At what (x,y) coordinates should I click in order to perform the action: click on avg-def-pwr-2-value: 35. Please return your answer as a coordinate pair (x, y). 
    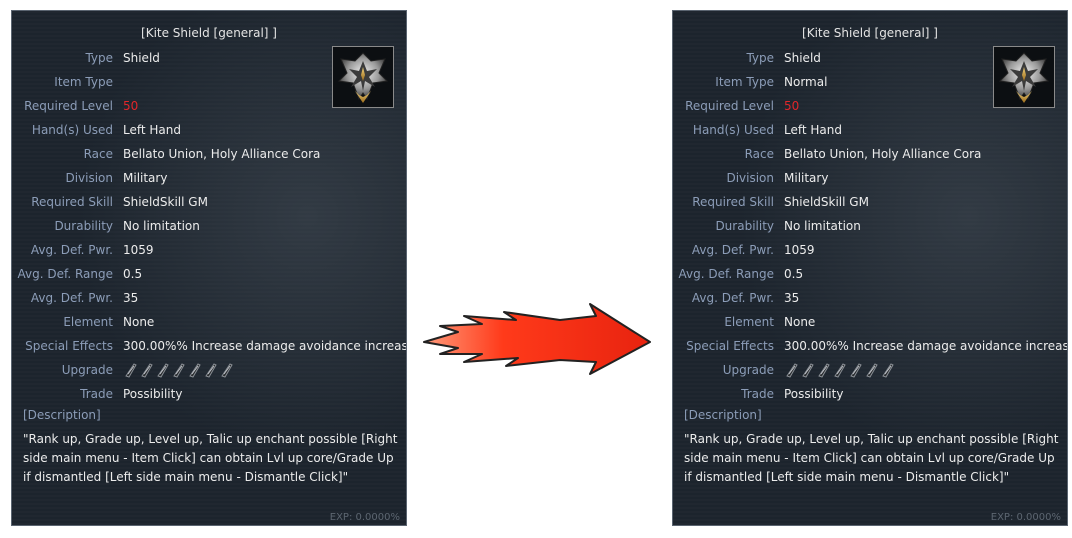
    Looking at the image, I should click on (792, 298).